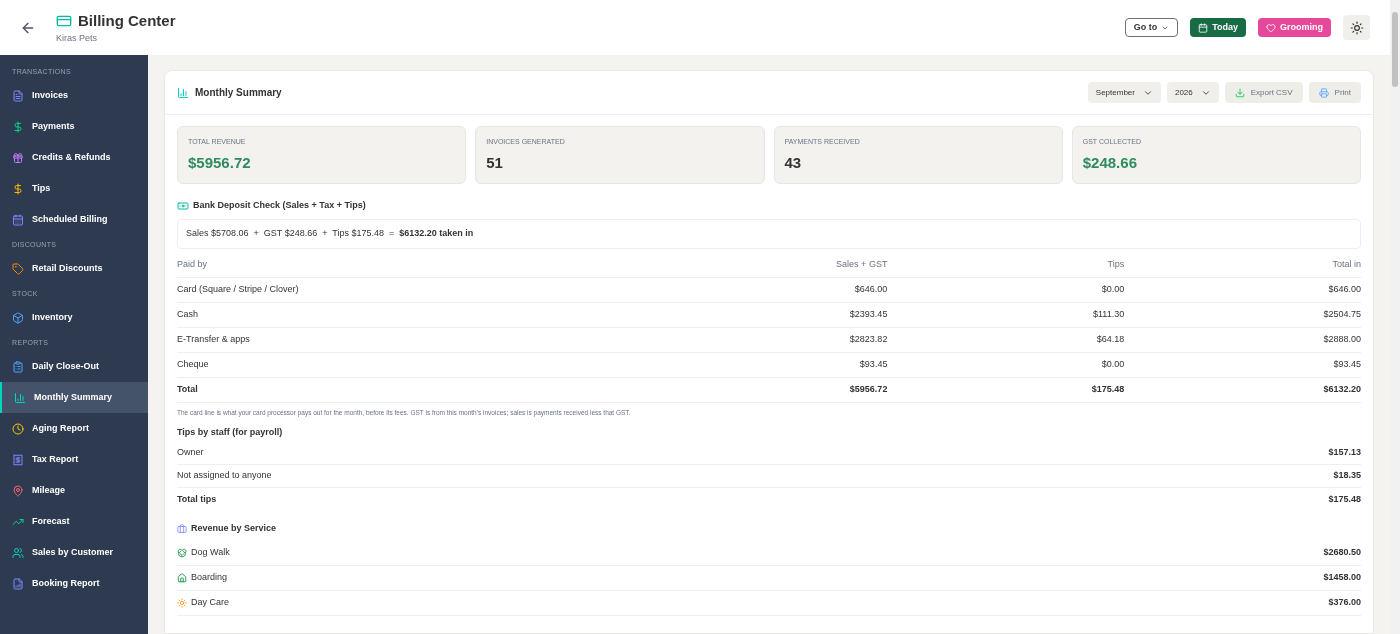  What do you see at coordinates (182, 528) in the screenshot?
I see `briefcase-icon` at bounding box center [182, 528].